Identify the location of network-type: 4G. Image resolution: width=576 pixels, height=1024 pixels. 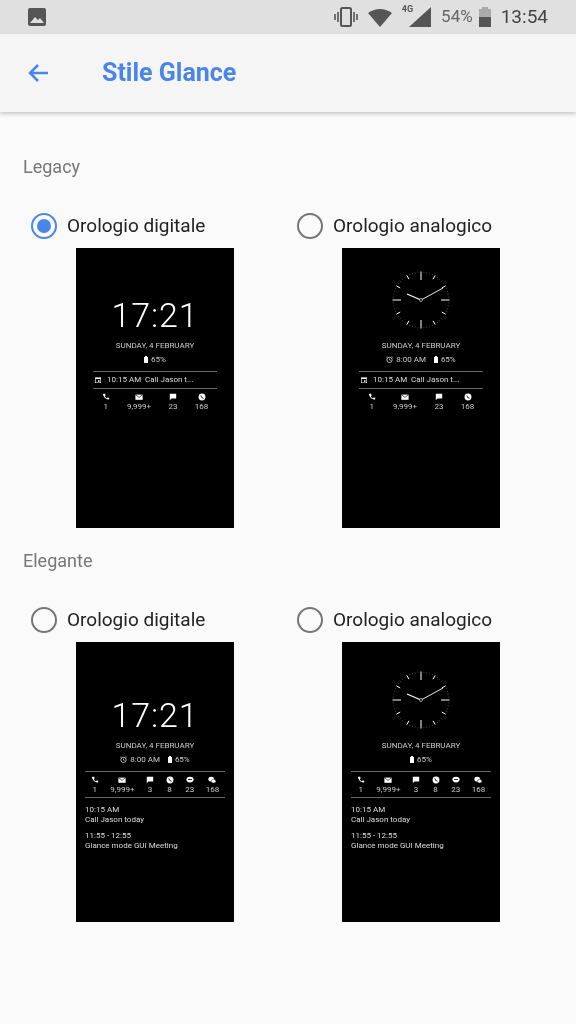
(407, 9).